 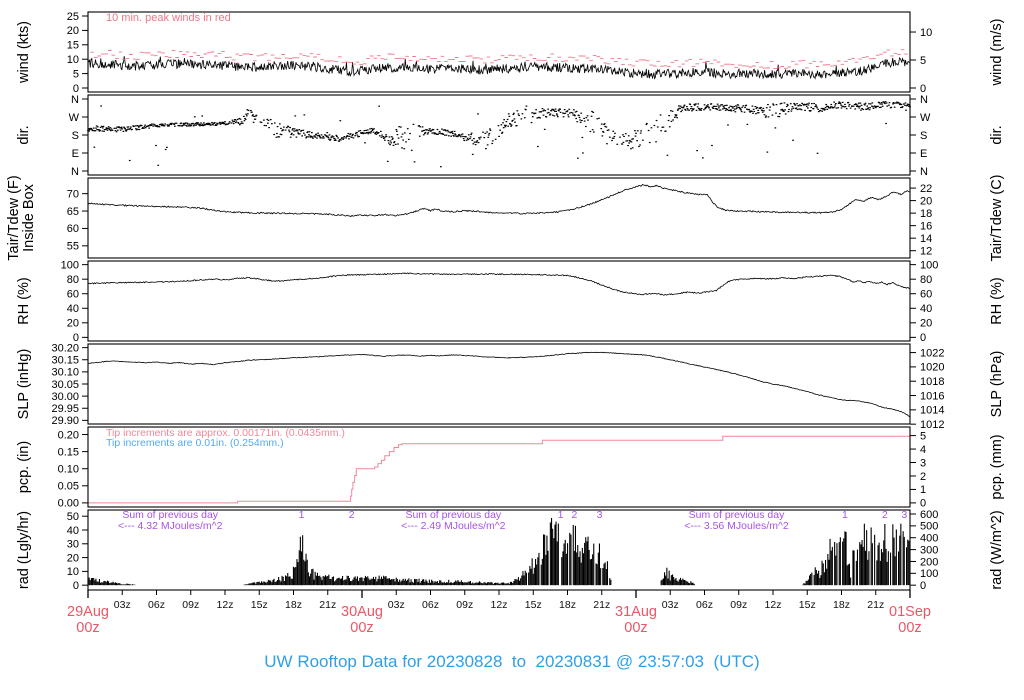 I want to click on y-axis-title-wind-right: wind (m/s), so click(x=997, y=52).